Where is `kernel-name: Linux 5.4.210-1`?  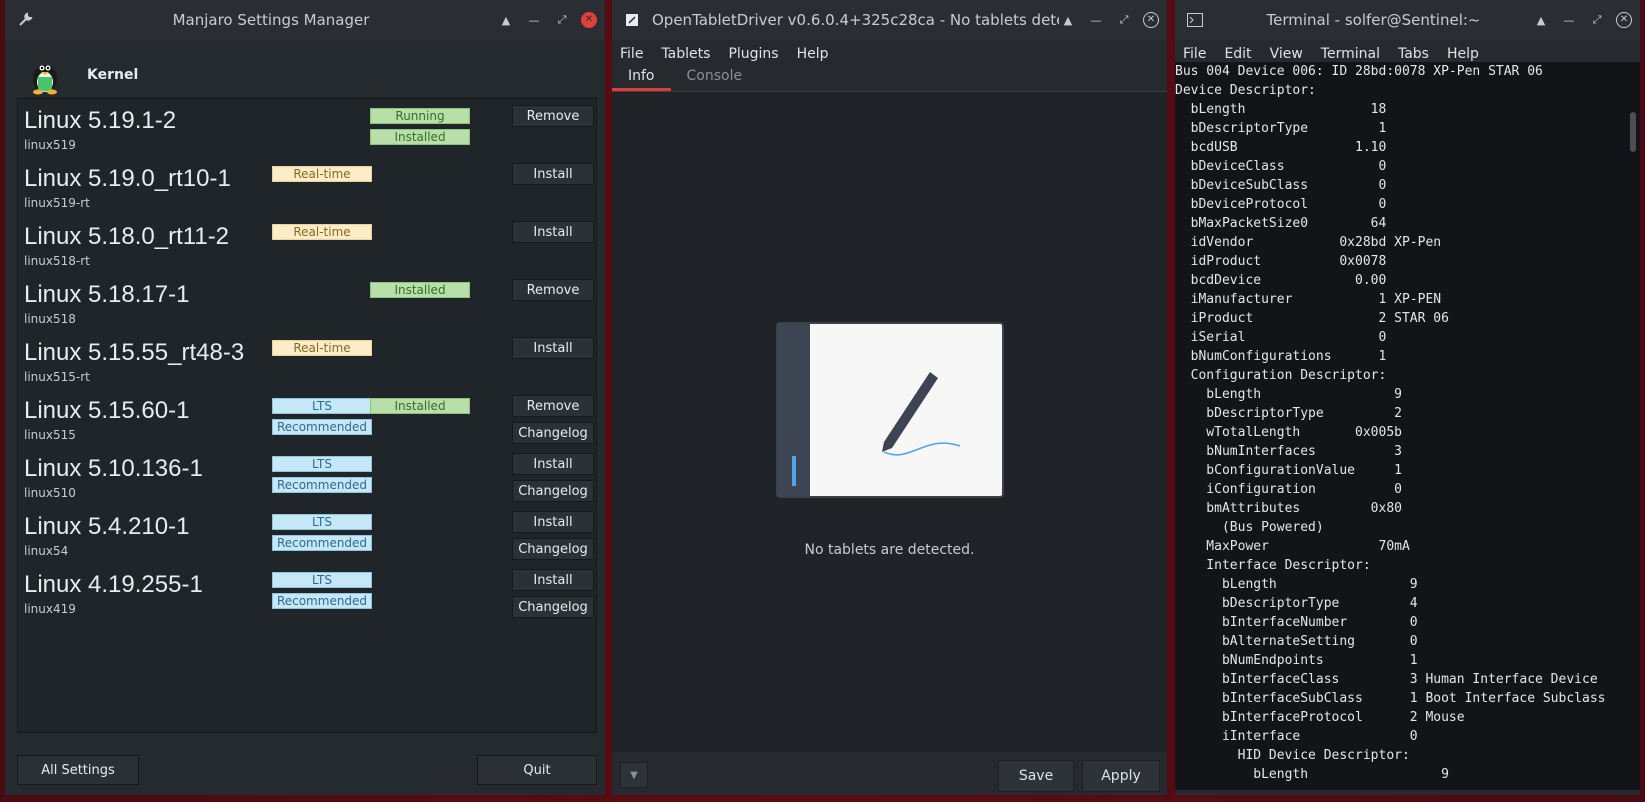
kernel-name: Linux 5.4.210-1 is located at coordinates (107, 526).